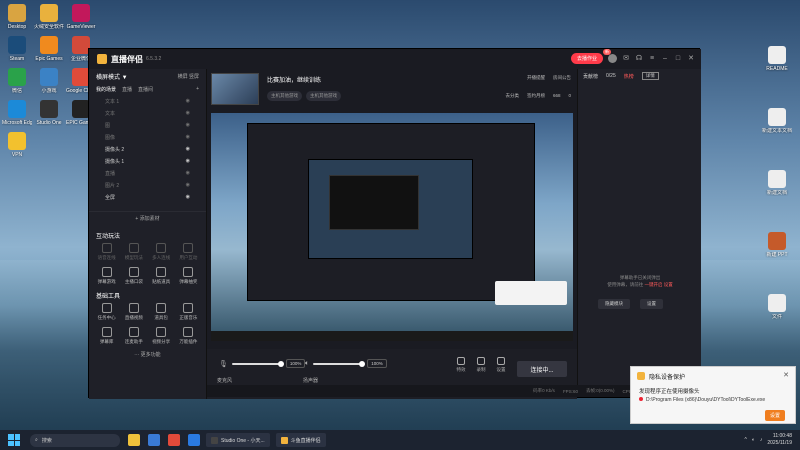  What do you see at coordinates (147, 101) in the screenshot?
I see `source-item: 文本 1 ◉` at bounding box center [147, 101].